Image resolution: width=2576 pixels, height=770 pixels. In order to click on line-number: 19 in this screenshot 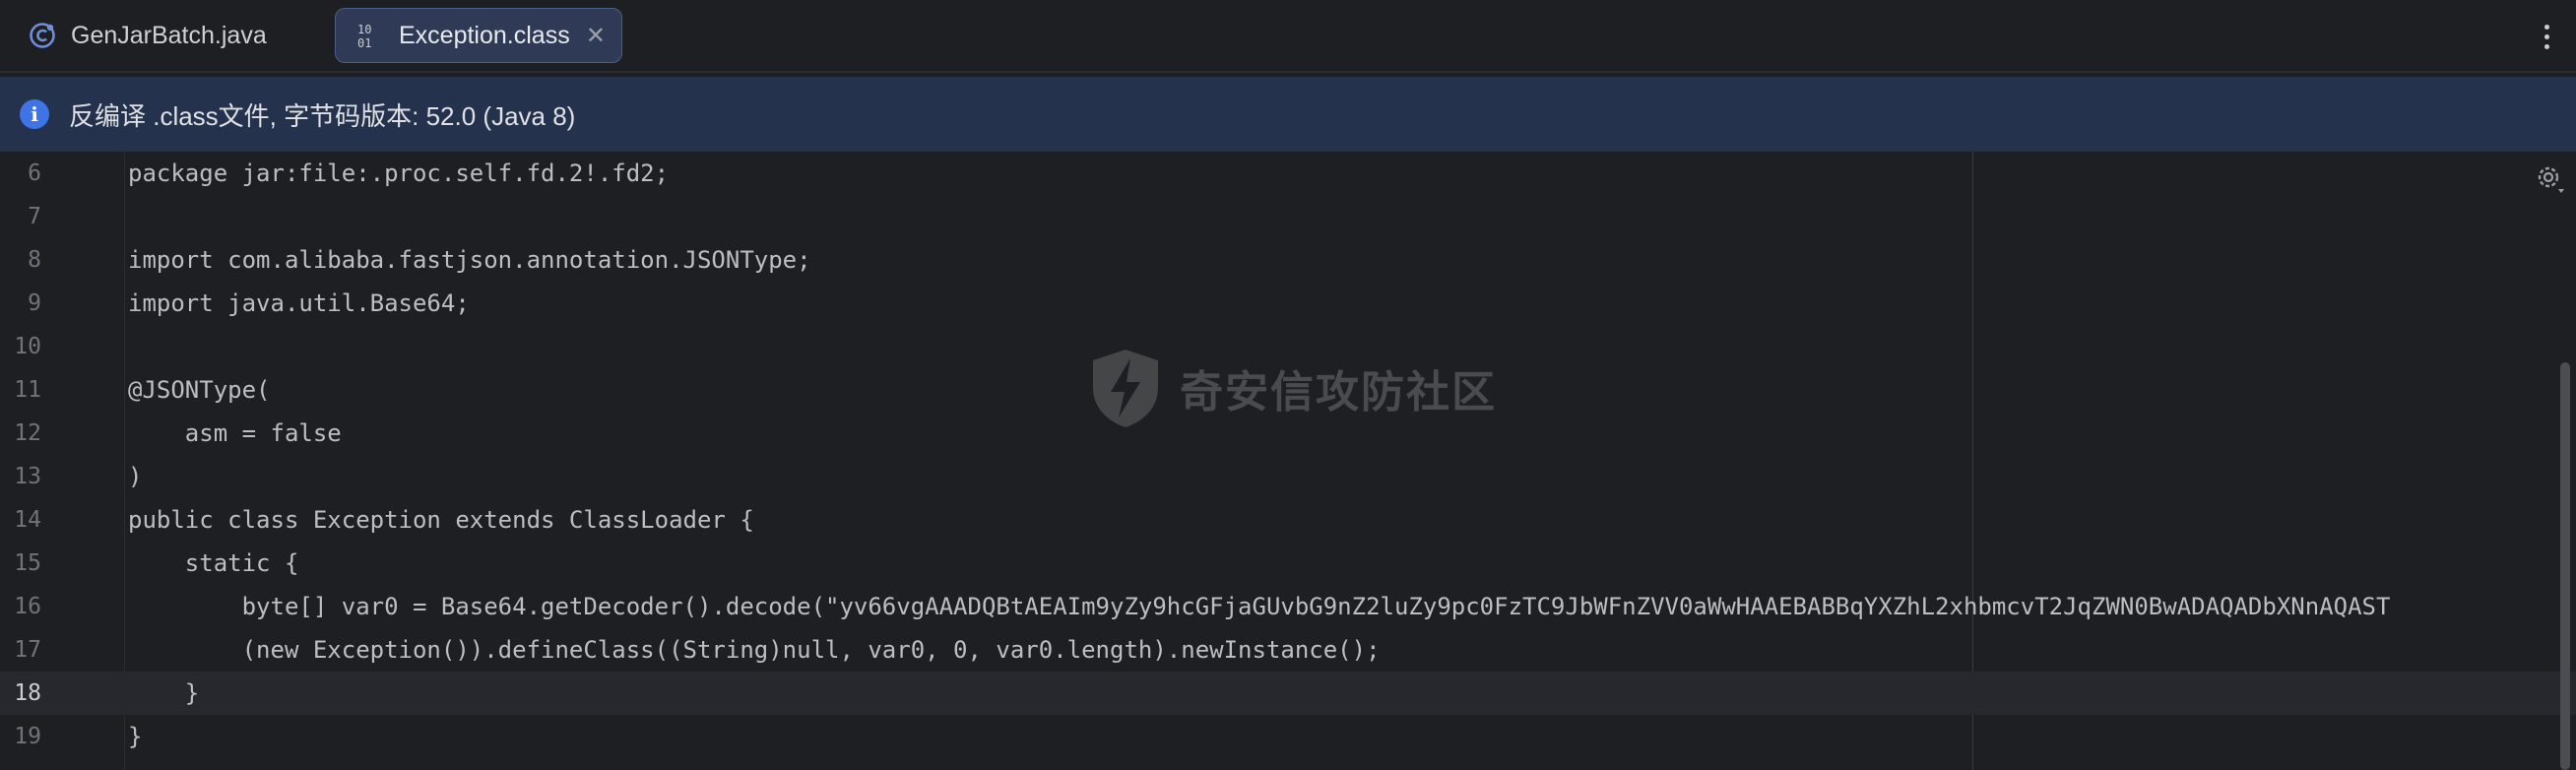, I will do `click(27, 736)`.